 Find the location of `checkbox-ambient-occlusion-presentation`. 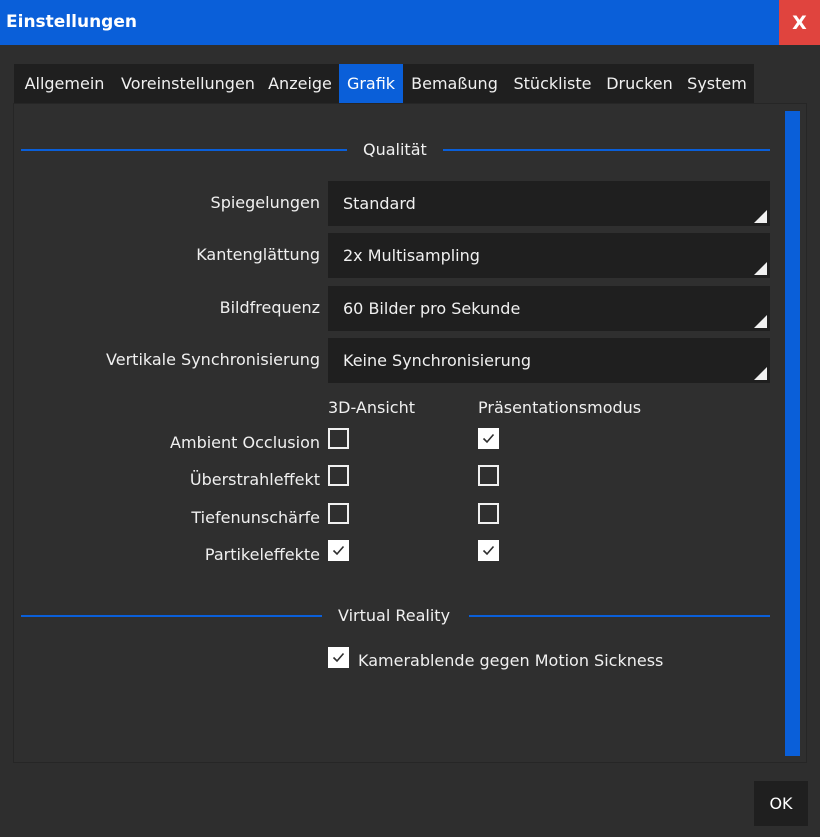

checkbox-ambient-occlusion-presentation is located at coordinates (488, 438).